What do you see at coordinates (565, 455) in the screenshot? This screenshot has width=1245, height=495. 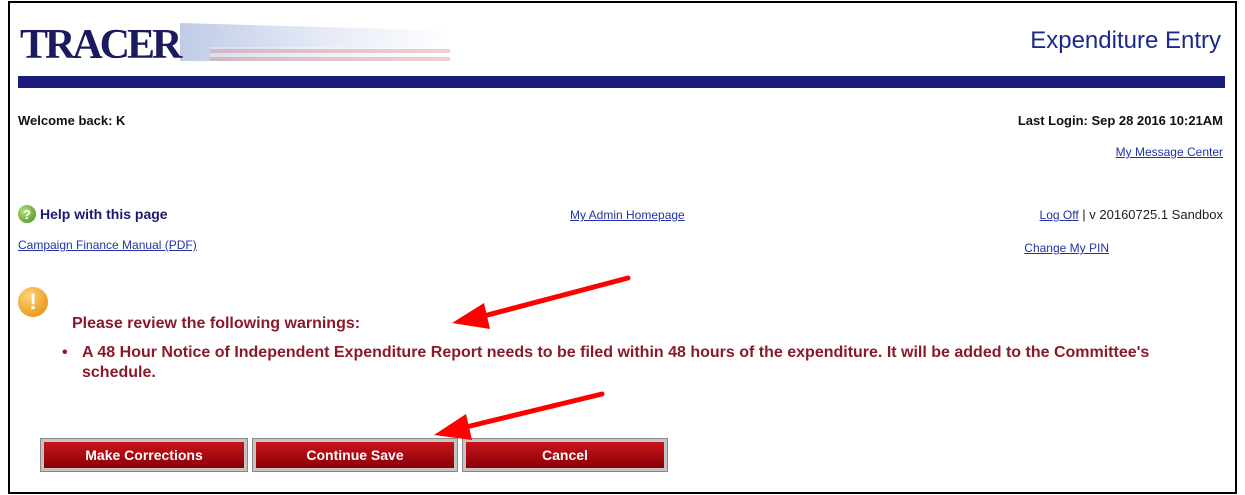 I see `cancel-button: Cancel` at bounding box center [565, 455].